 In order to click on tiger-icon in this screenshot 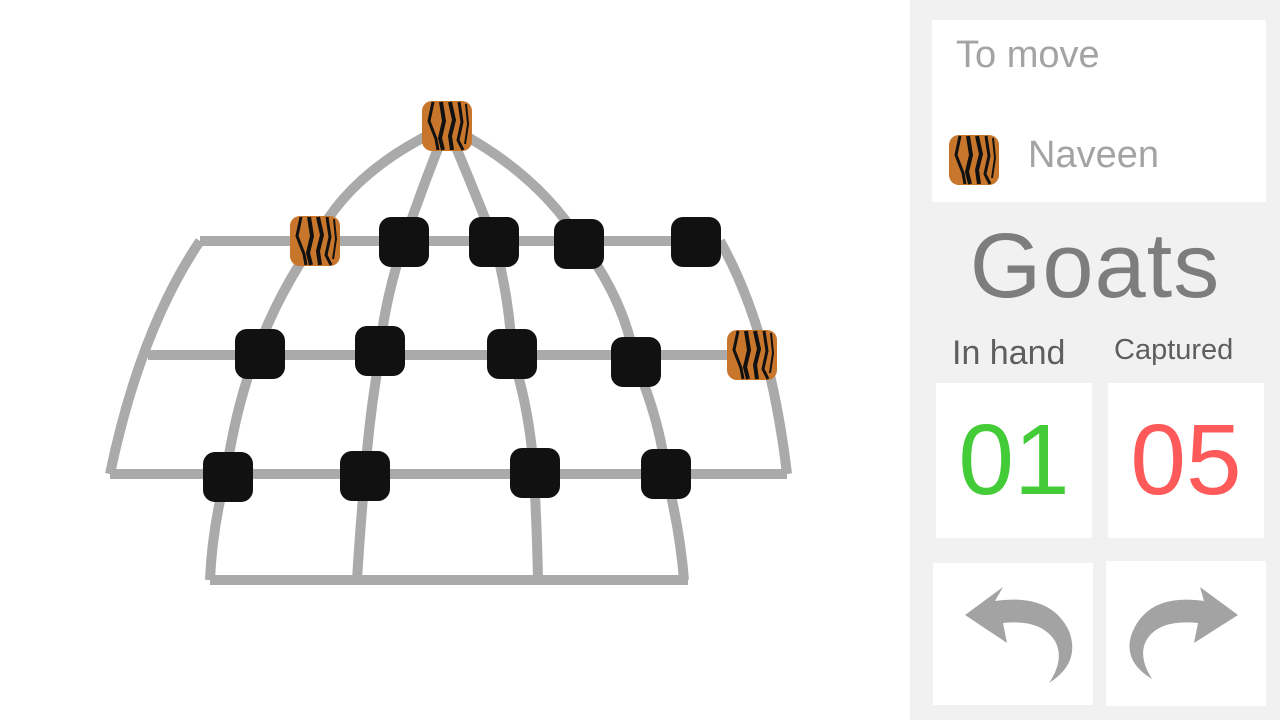, I will do `click(974, 160)`.